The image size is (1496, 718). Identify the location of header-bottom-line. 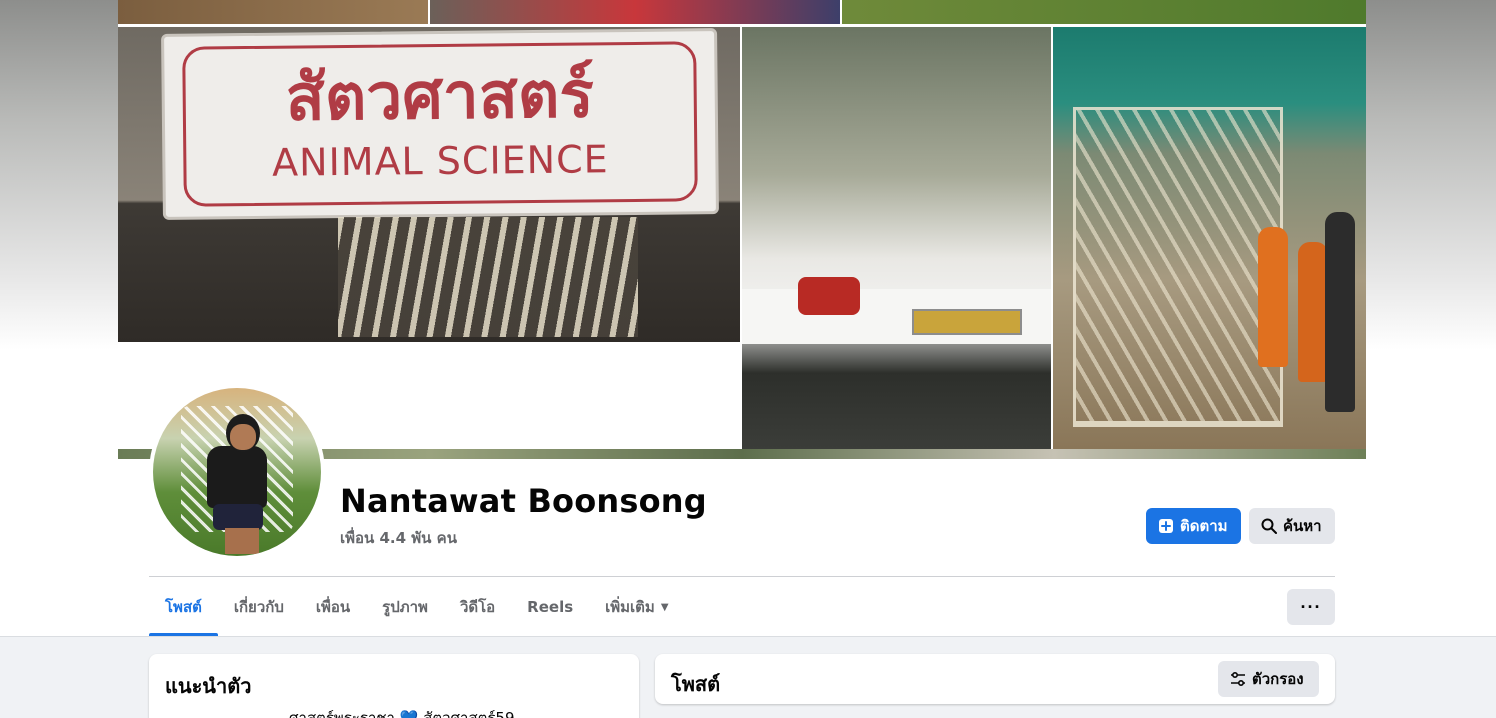
(748, 636).